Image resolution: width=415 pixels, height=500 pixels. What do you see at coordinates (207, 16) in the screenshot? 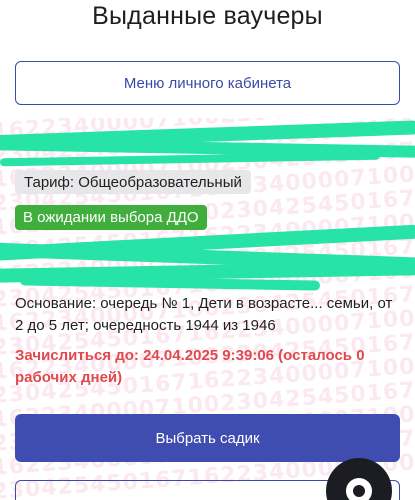
I see `page-title: Выданные ваучеры` at bounding box center [207, 16].